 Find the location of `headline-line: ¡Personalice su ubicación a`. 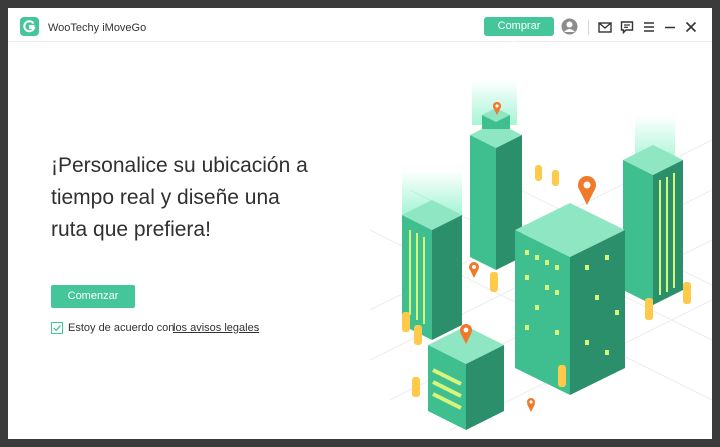

headline-line: ¡Personalice su ubicación a is located at coordinates (179, 165).